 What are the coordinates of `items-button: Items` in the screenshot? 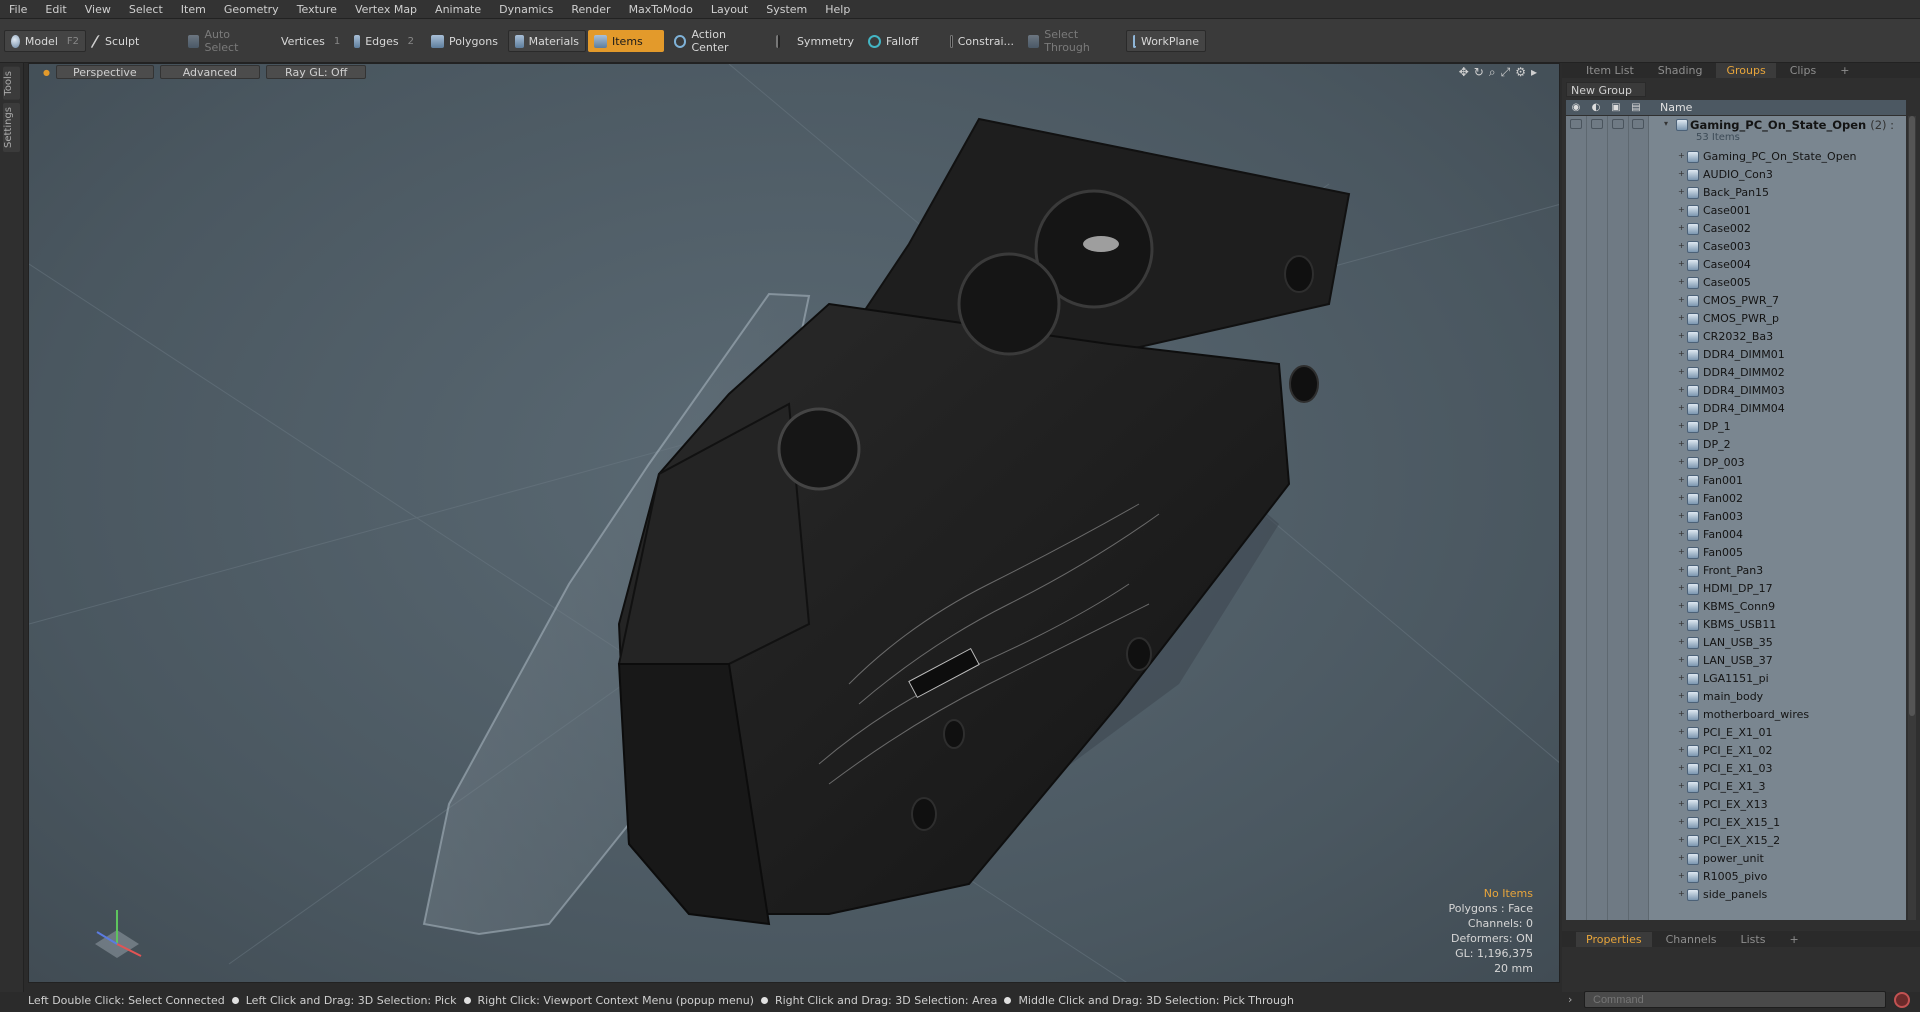 It's located at (626, 41).